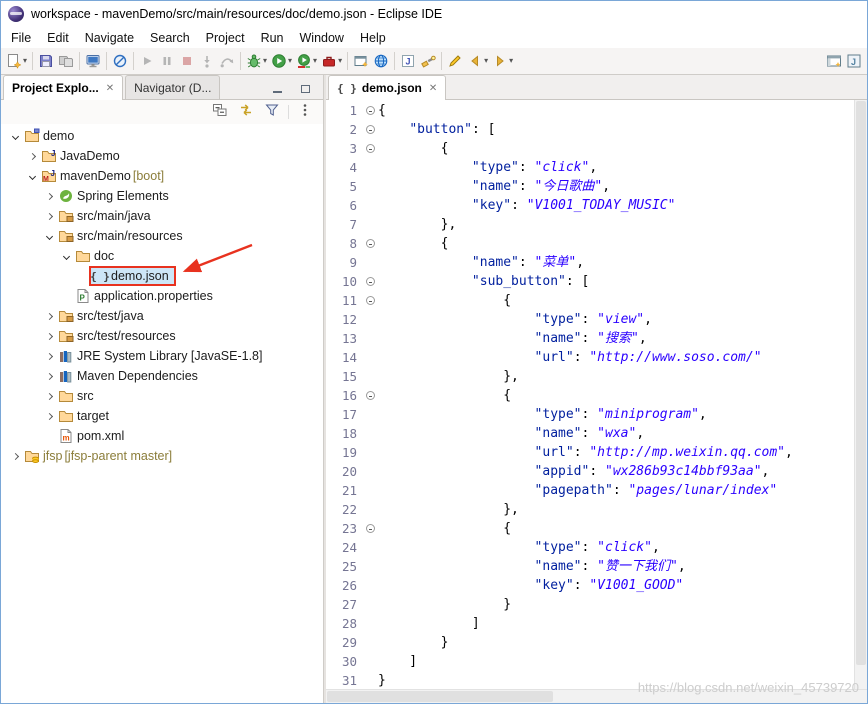 The image size is (868, 704). Describe the element at coordinates (167, 61) in the screenshot. I see `suspend-button` at that location.